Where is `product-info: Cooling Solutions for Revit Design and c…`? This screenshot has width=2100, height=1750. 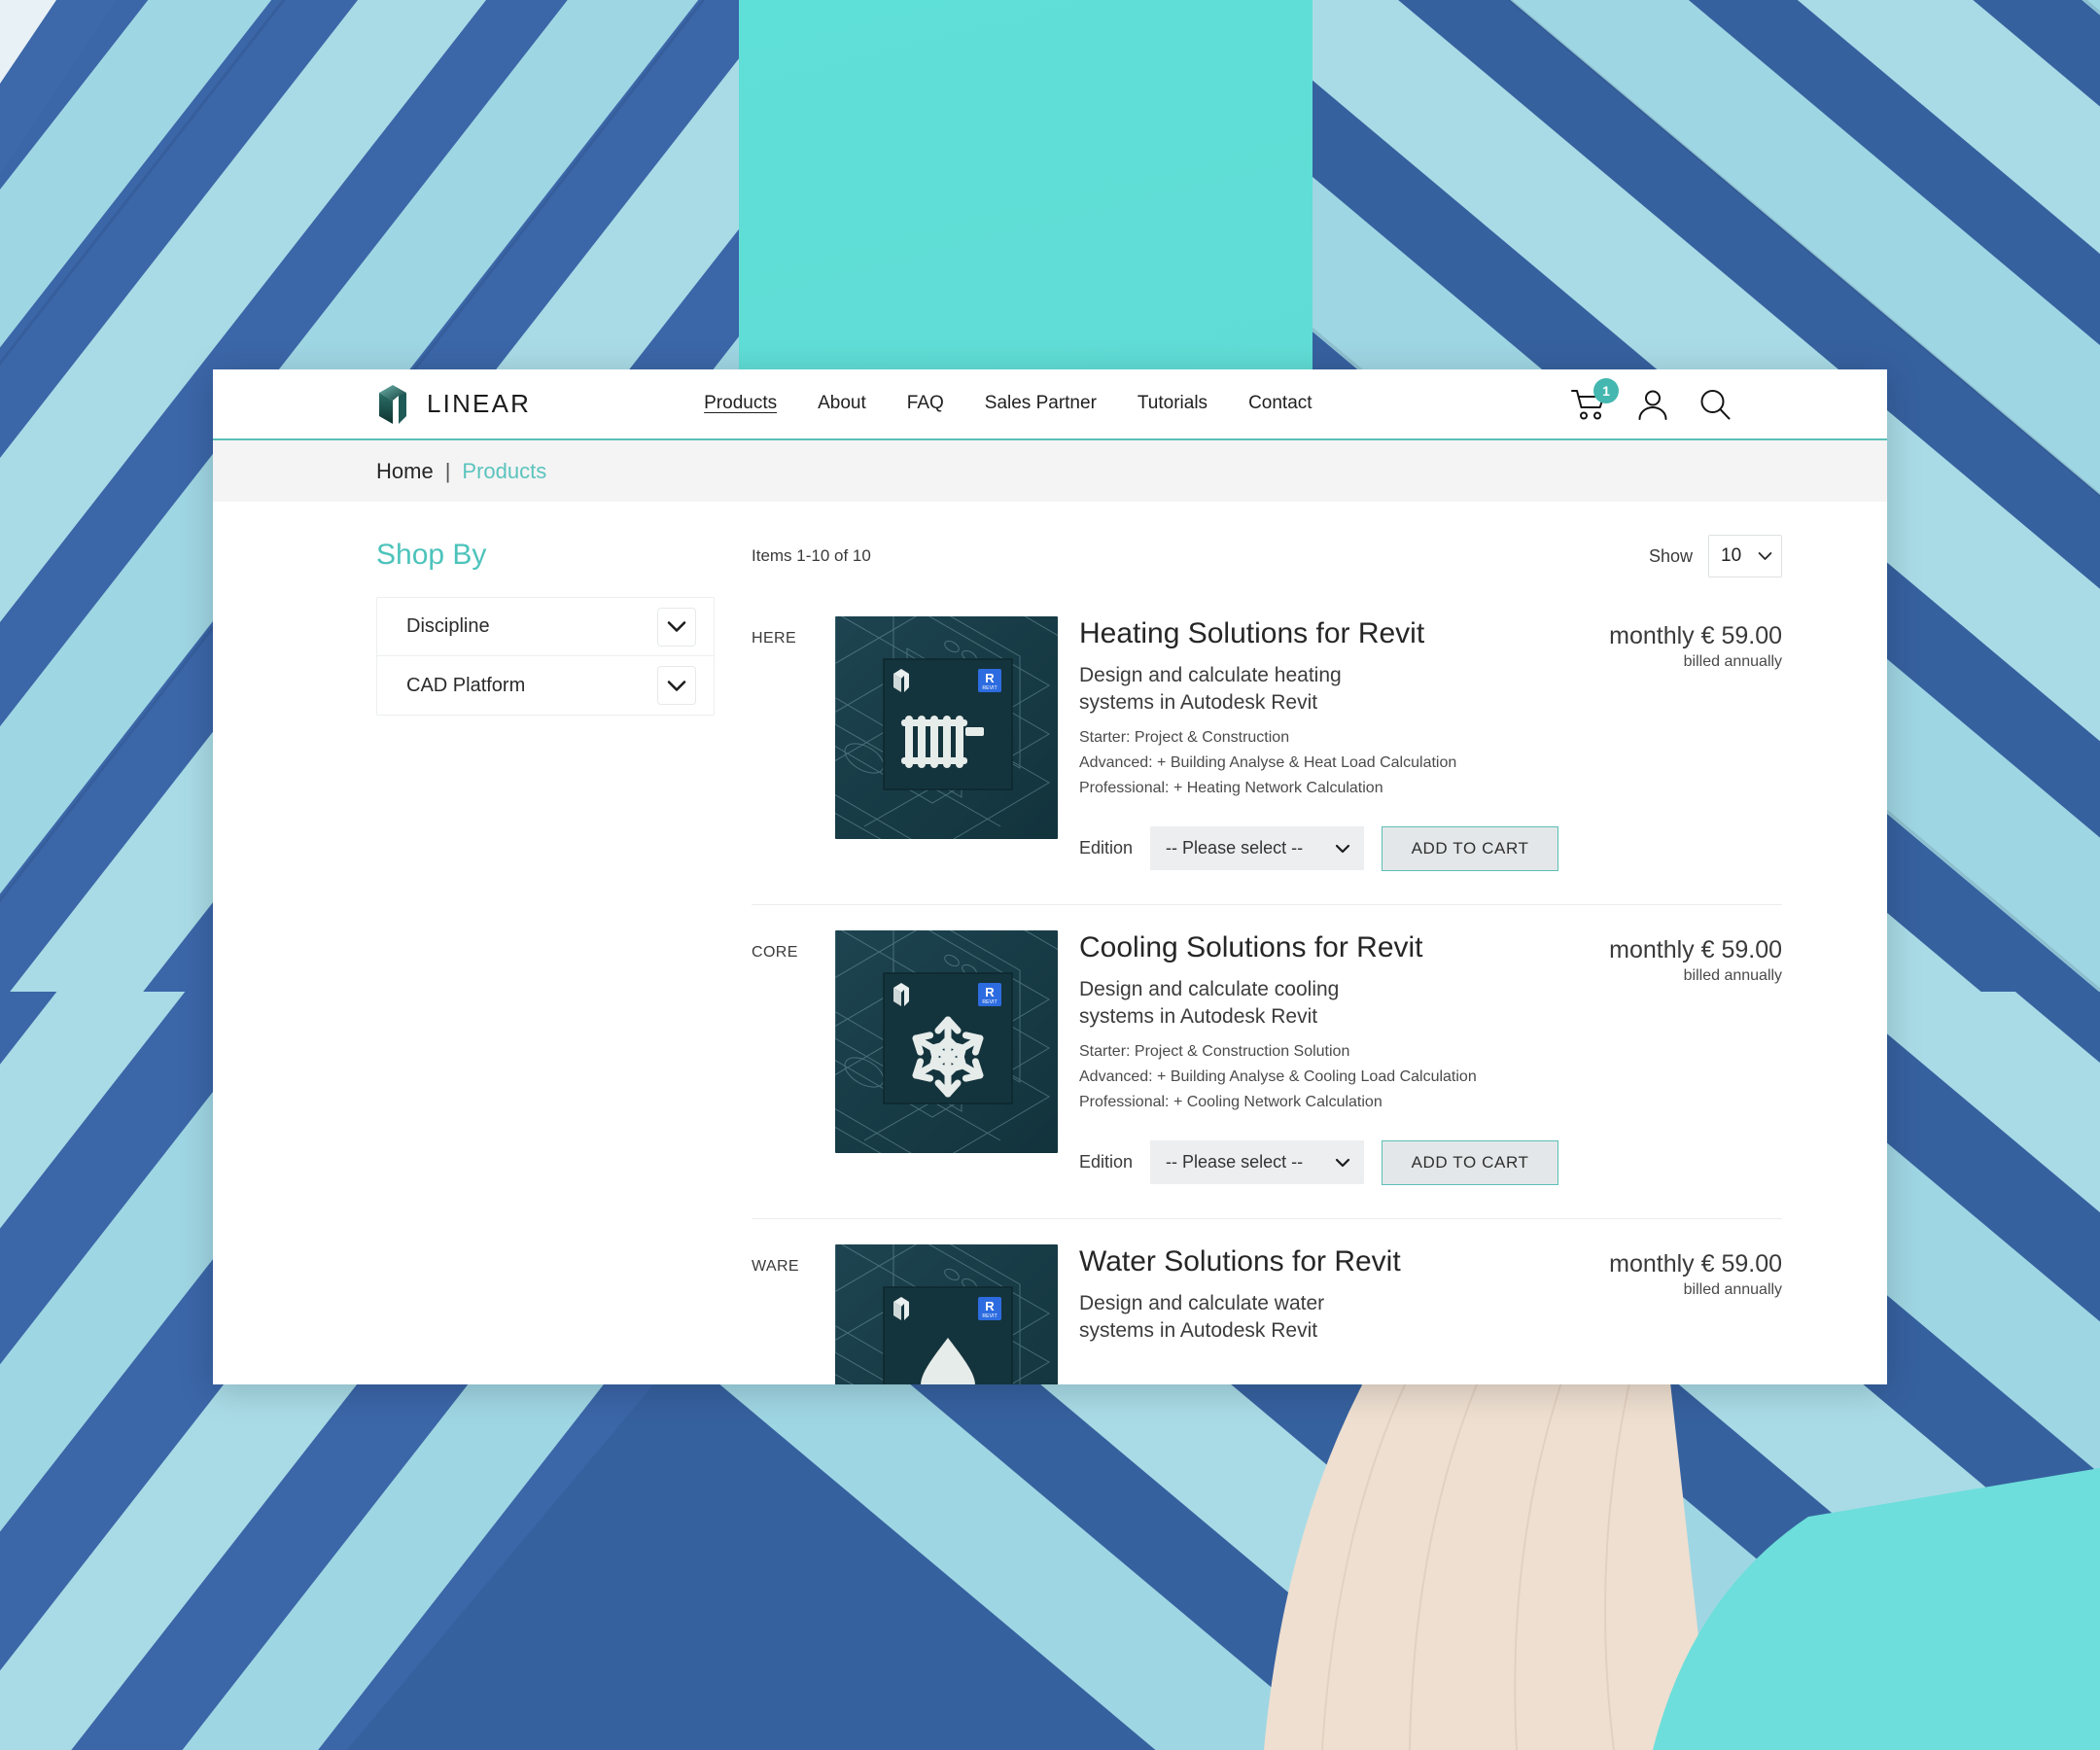 product-info: Cooling Solutions for Revit Design and c… is located at coordinates (1308, 1057).